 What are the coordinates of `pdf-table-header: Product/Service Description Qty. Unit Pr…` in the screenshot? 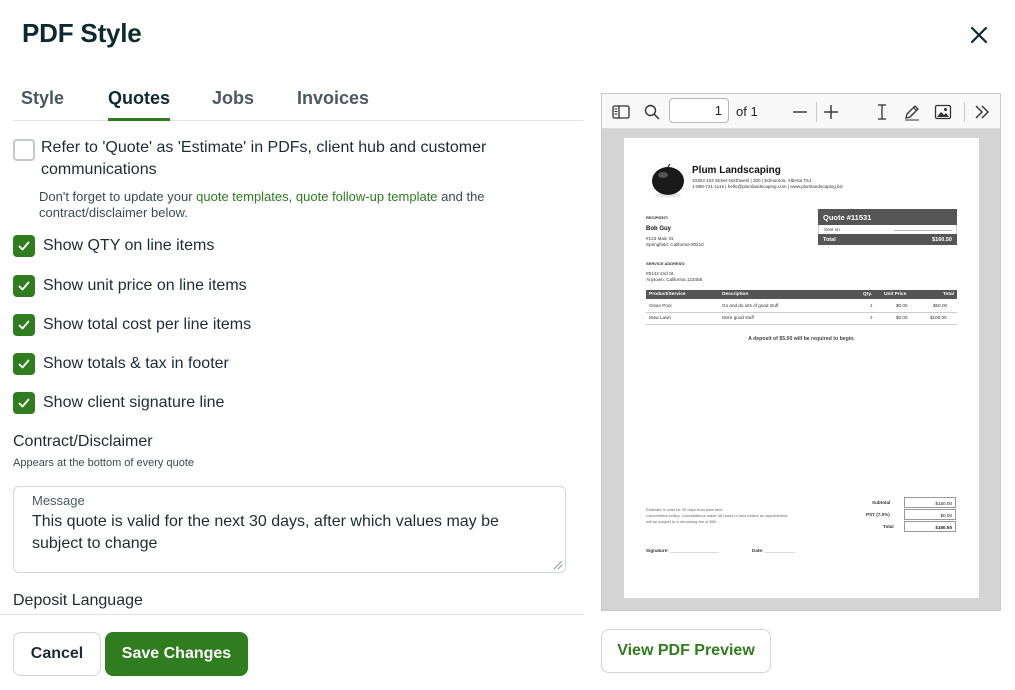 It's located at (801, 294).